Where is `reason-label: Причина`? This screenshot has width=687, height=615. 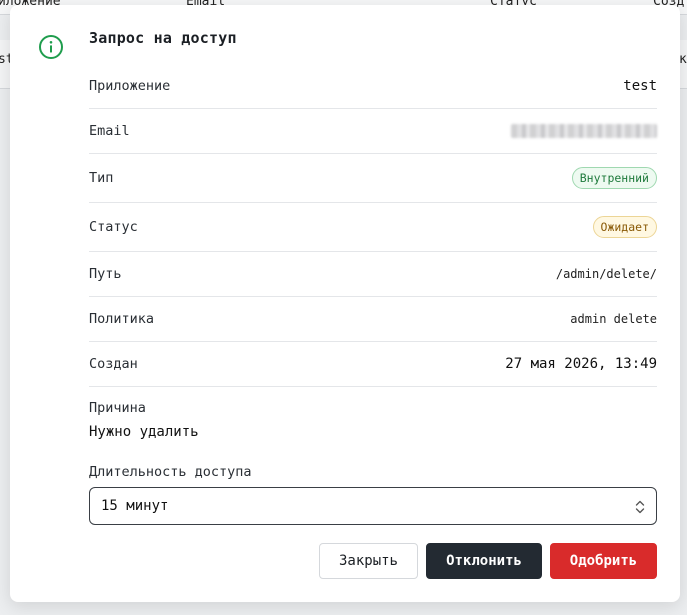 reason-label: Причина is located at coordinates (117, 408).